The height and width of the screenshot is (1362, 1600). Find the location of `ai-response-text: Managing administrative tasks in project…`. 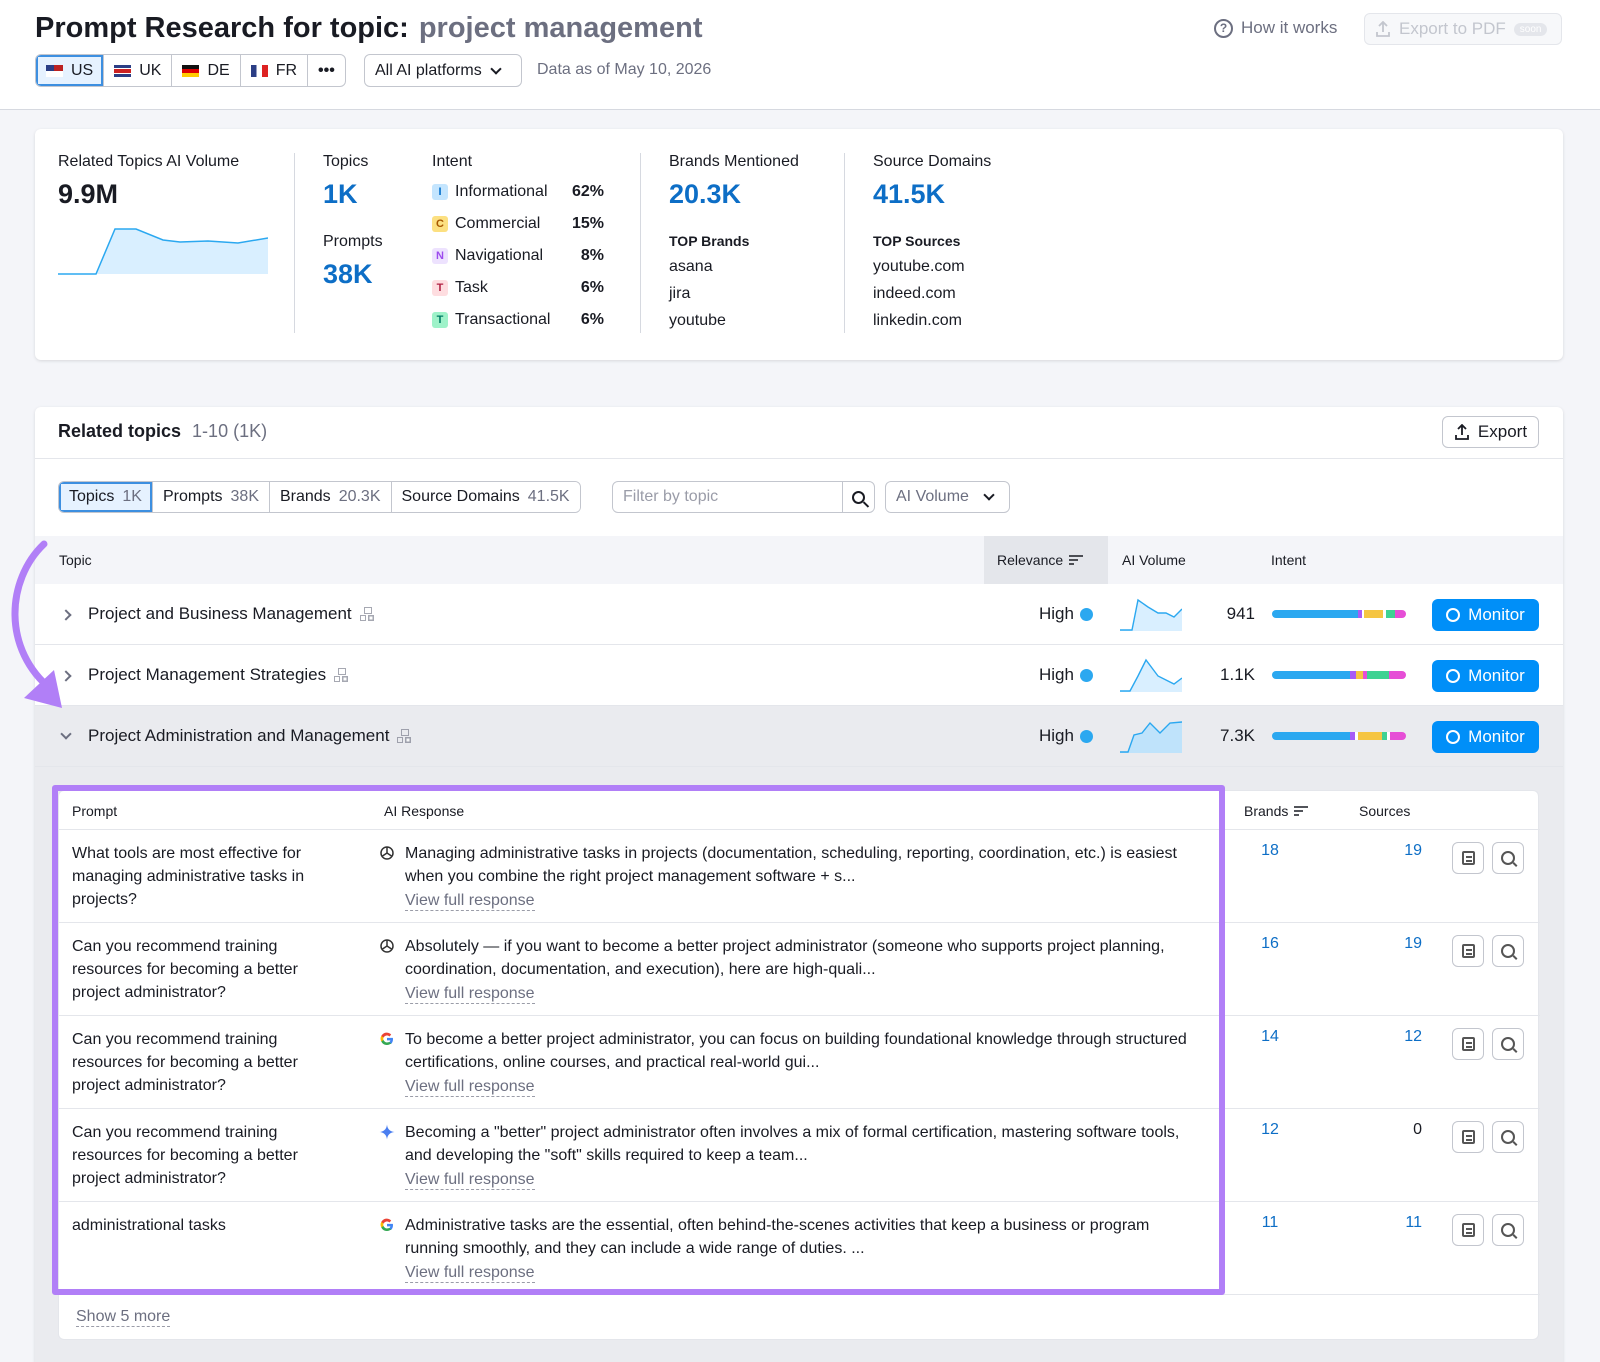

ai-response-text: Managing administrative tasks in project… is located at coordinates (791, 865).